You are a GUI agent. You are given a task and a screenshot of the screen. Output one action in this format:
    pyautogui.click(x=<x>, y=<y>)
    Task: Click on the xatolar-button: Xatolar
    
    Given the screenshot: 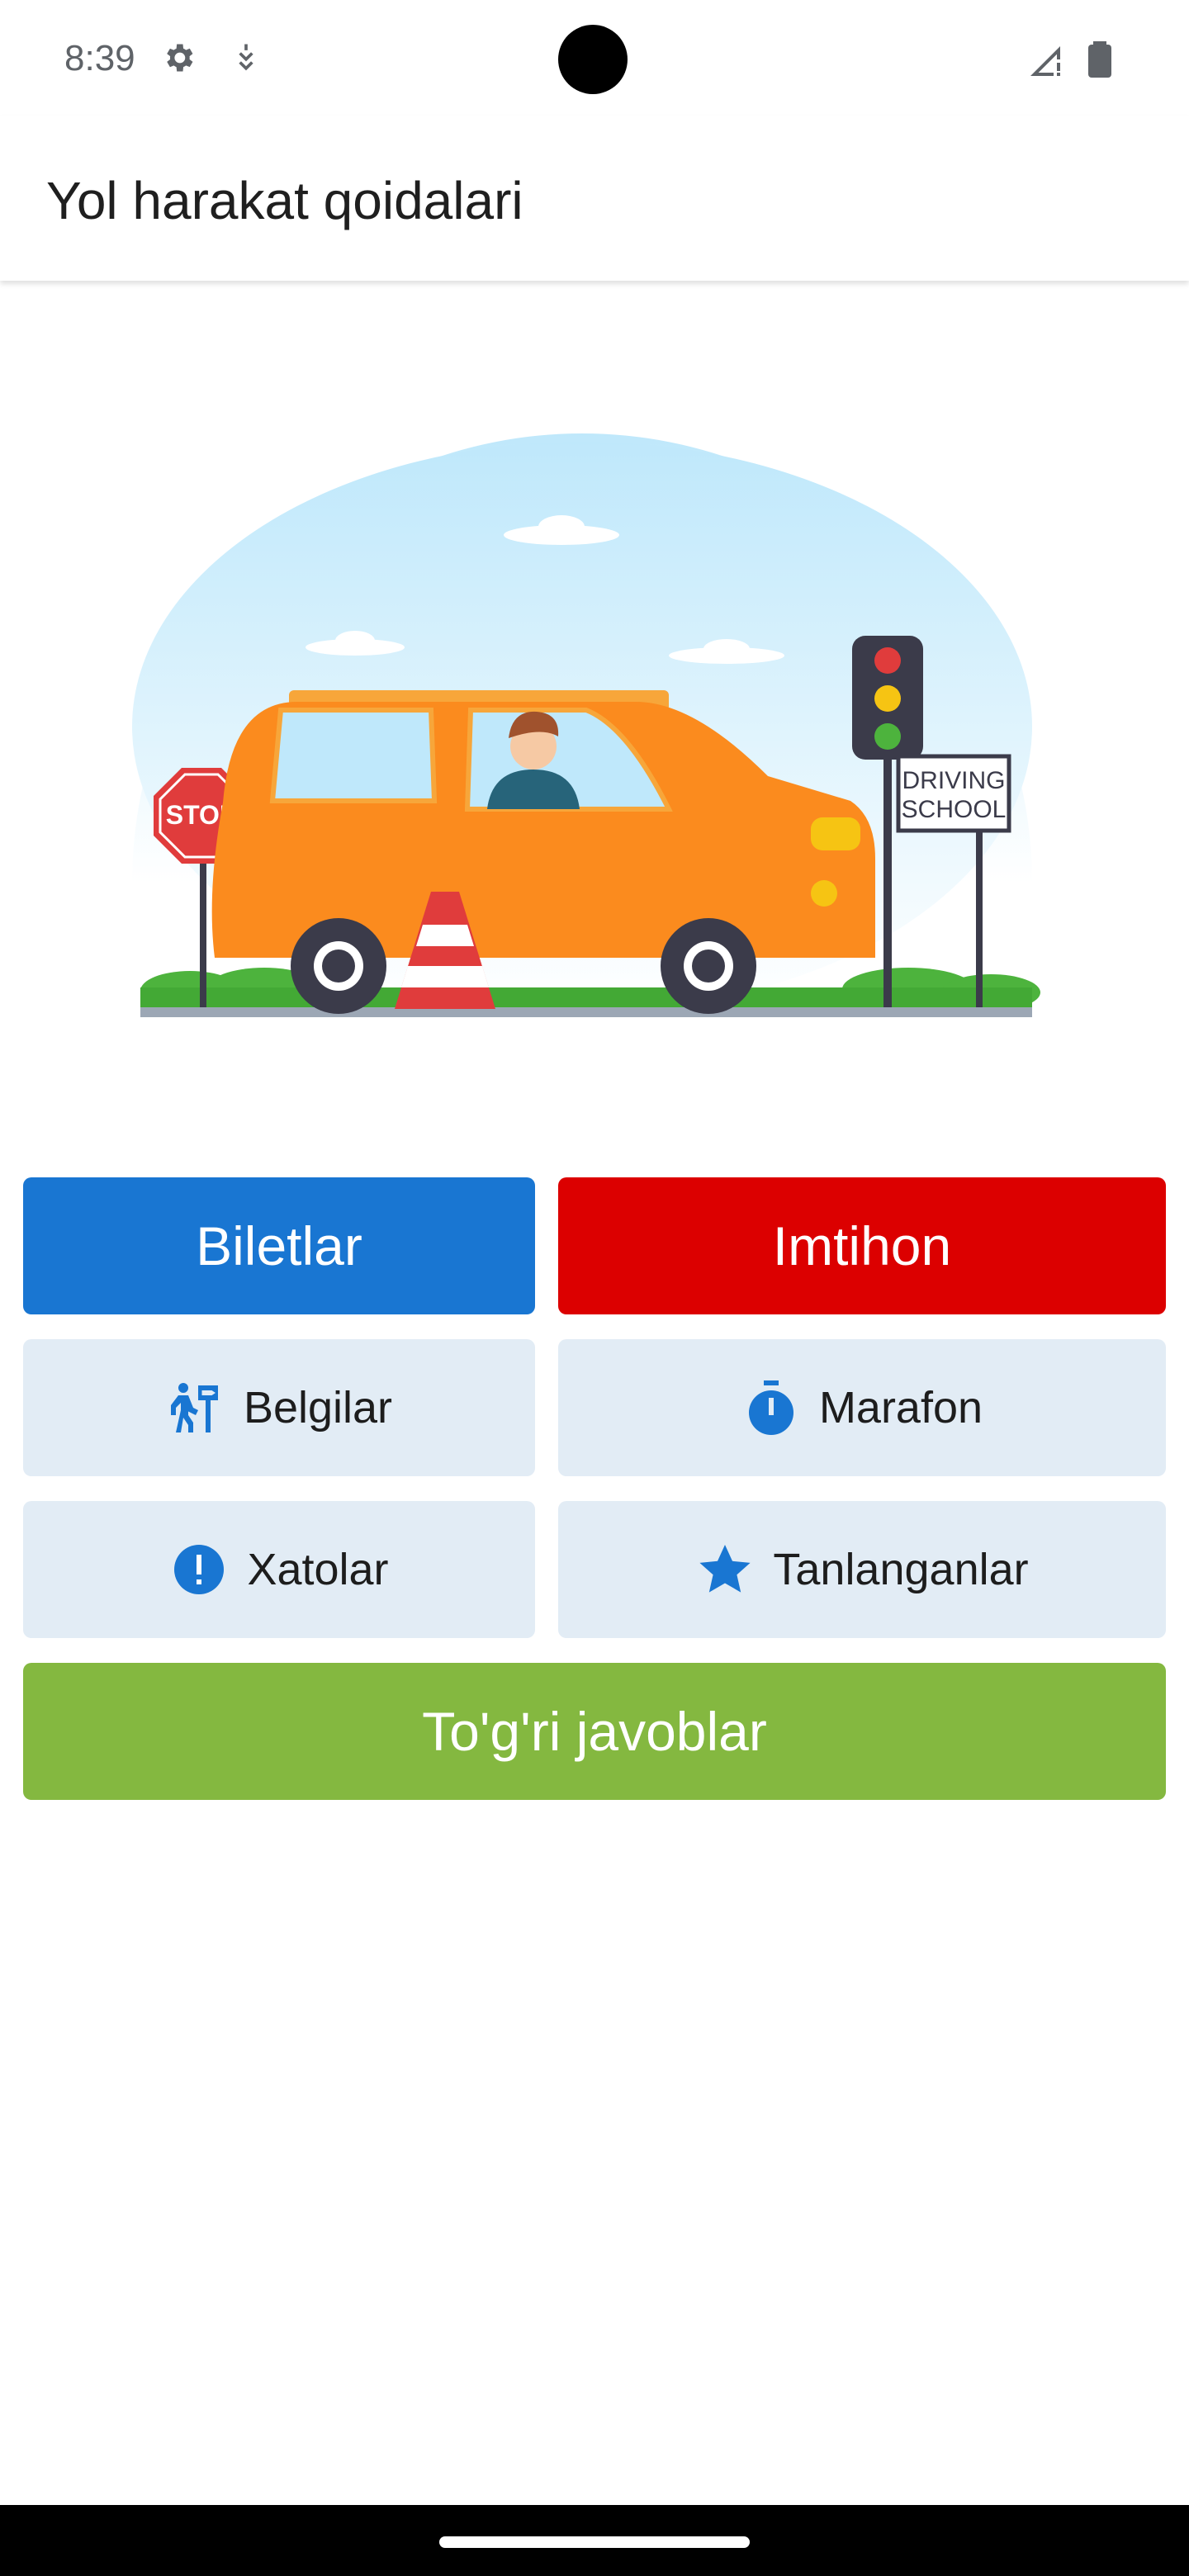 What is the action you would take?
    pyautogui.click(x=279, y=1569)
    